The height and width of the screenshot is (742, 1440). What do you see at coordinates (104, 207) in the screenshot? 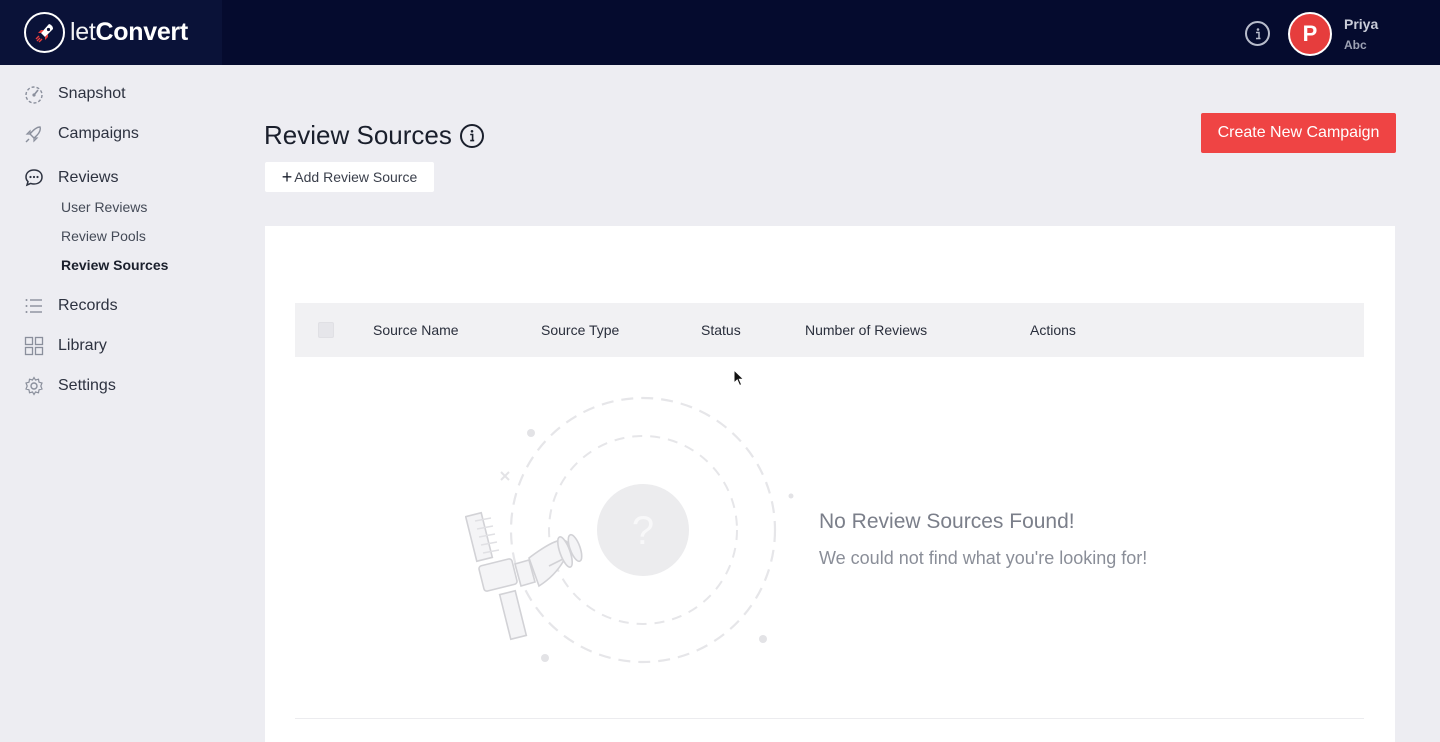
I see `sidebar-subitem-user-reviews: User Reviews` at bounding box center [104, 207].